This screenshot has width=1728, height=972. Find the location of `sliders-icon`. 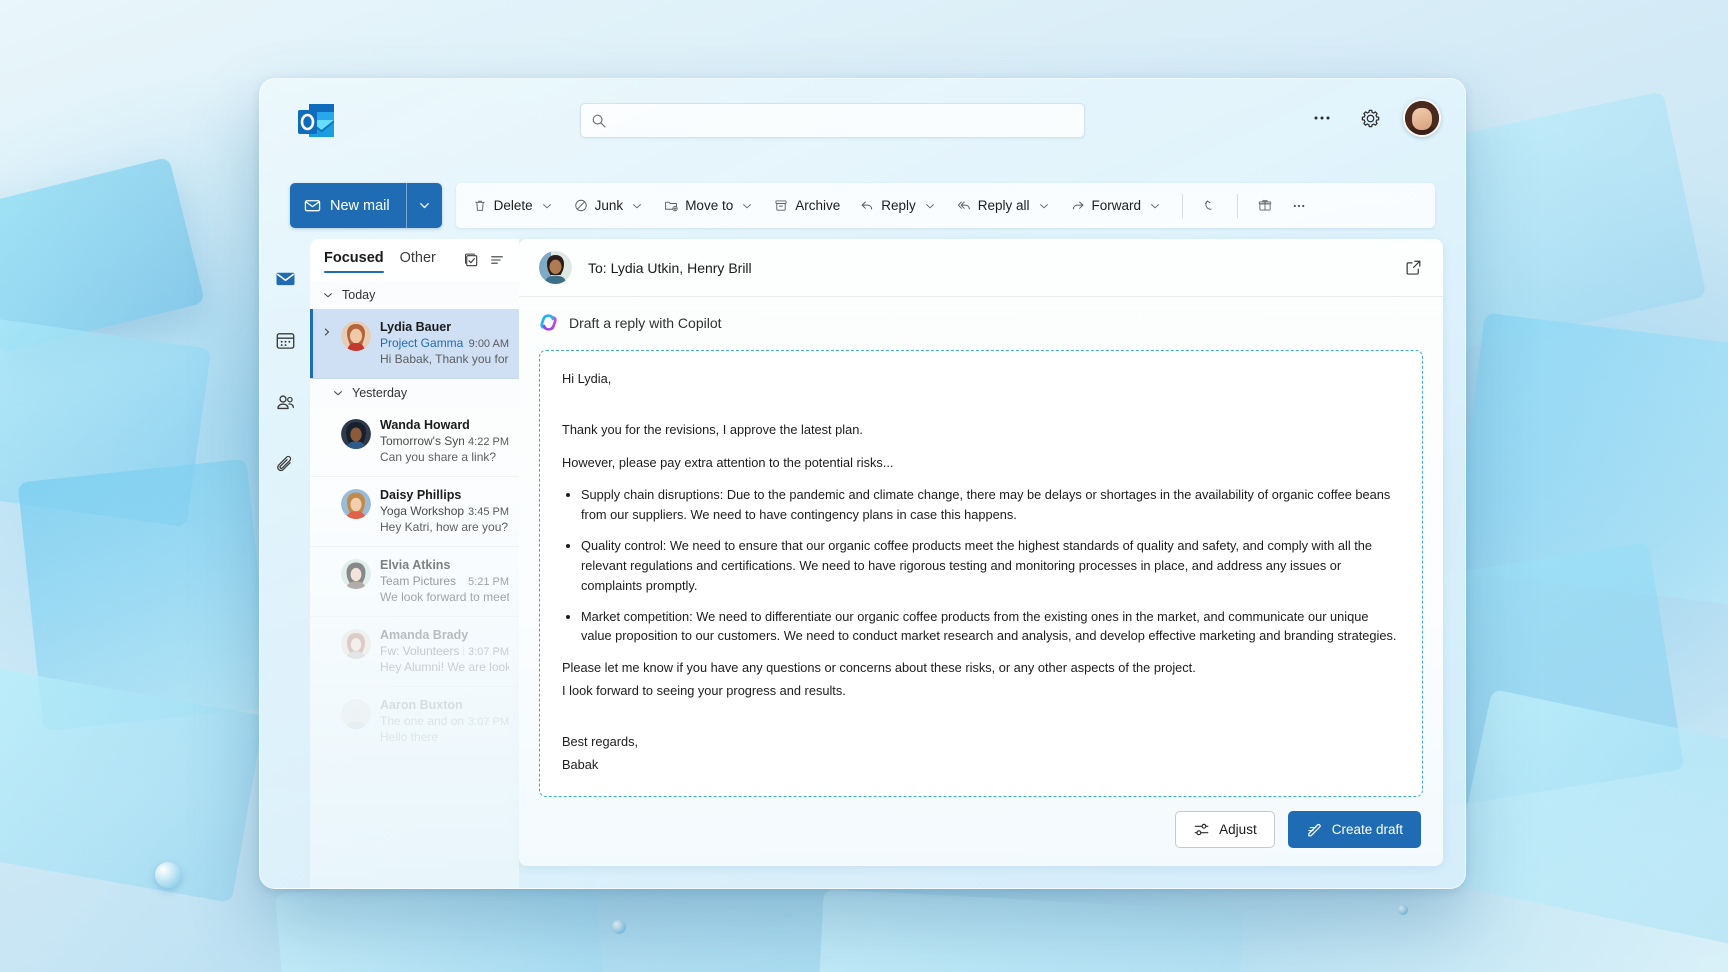

sliders-icon is located at coordinates (1201, 829).